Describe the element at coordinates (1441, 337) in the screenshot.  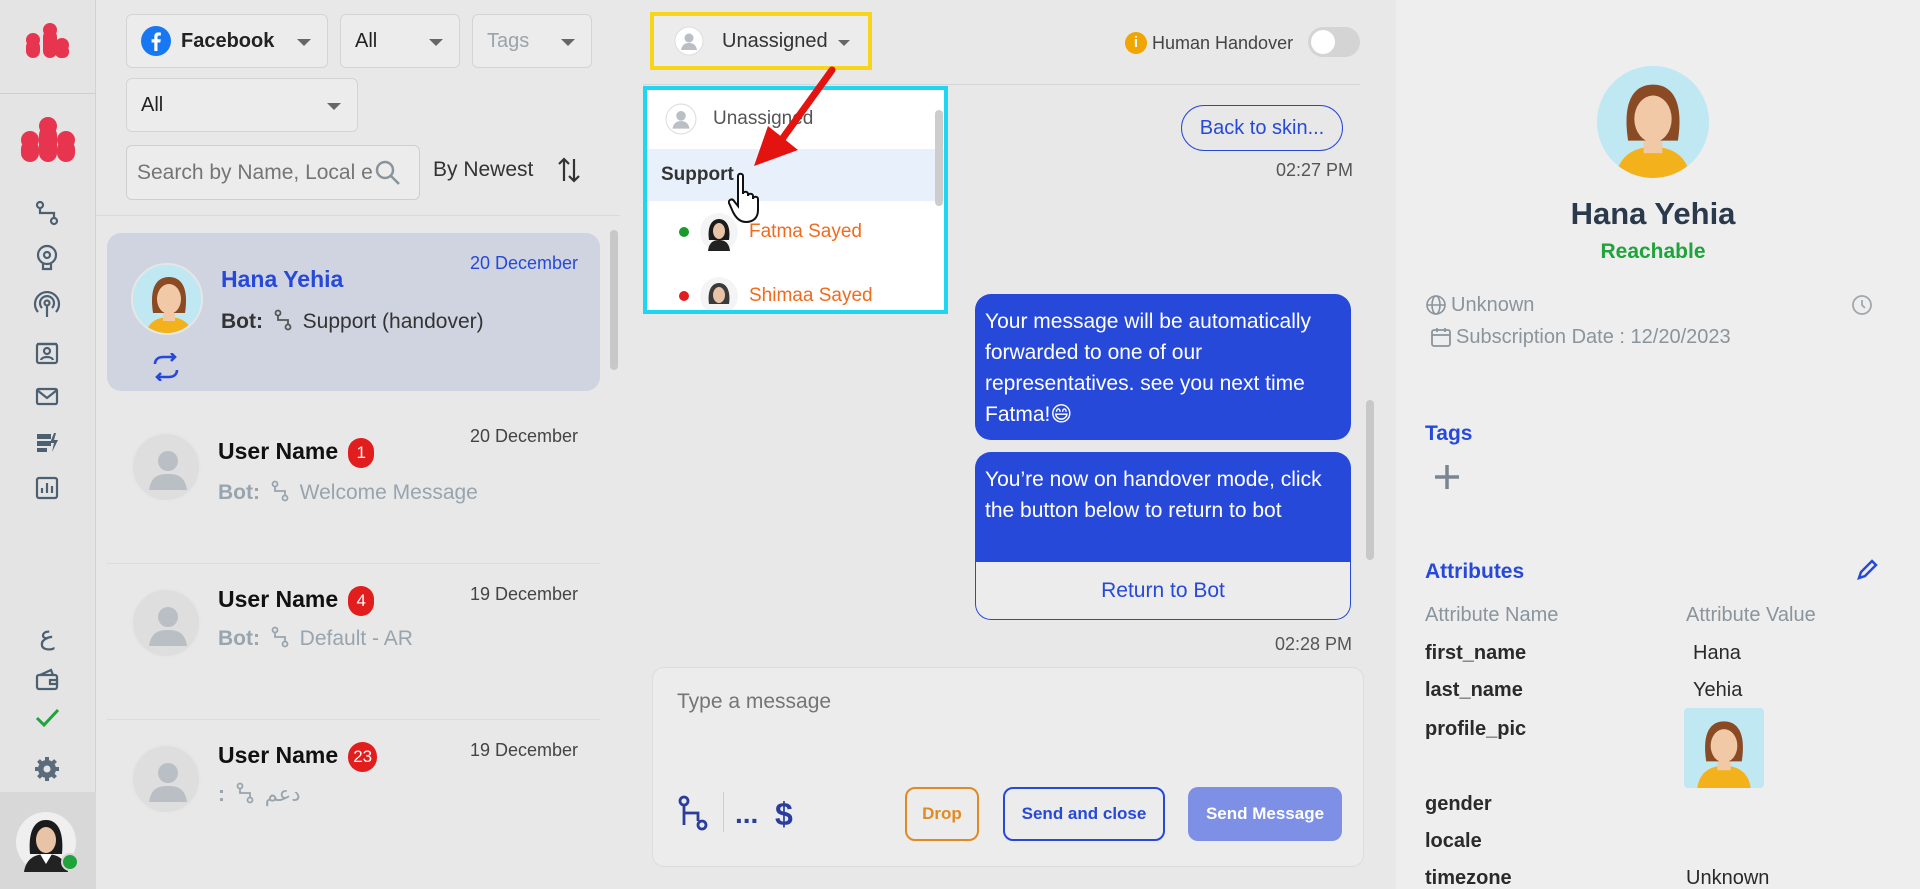
I see `calendar-icon` at that location.